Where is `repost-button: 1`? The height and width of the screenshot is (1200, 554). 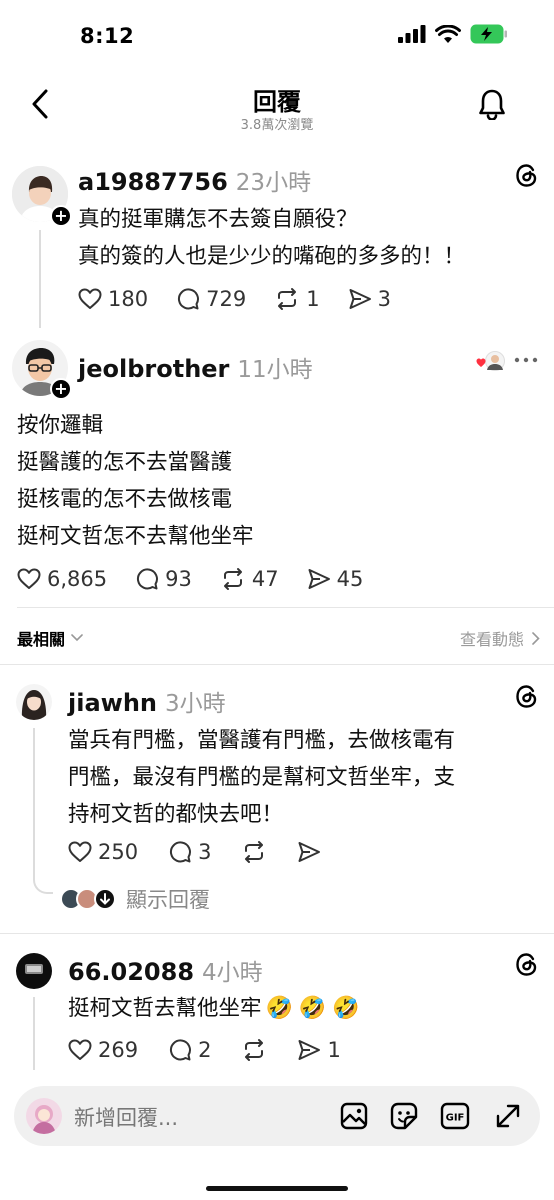
repost-button: 1 is located at coordinates (297, 299).